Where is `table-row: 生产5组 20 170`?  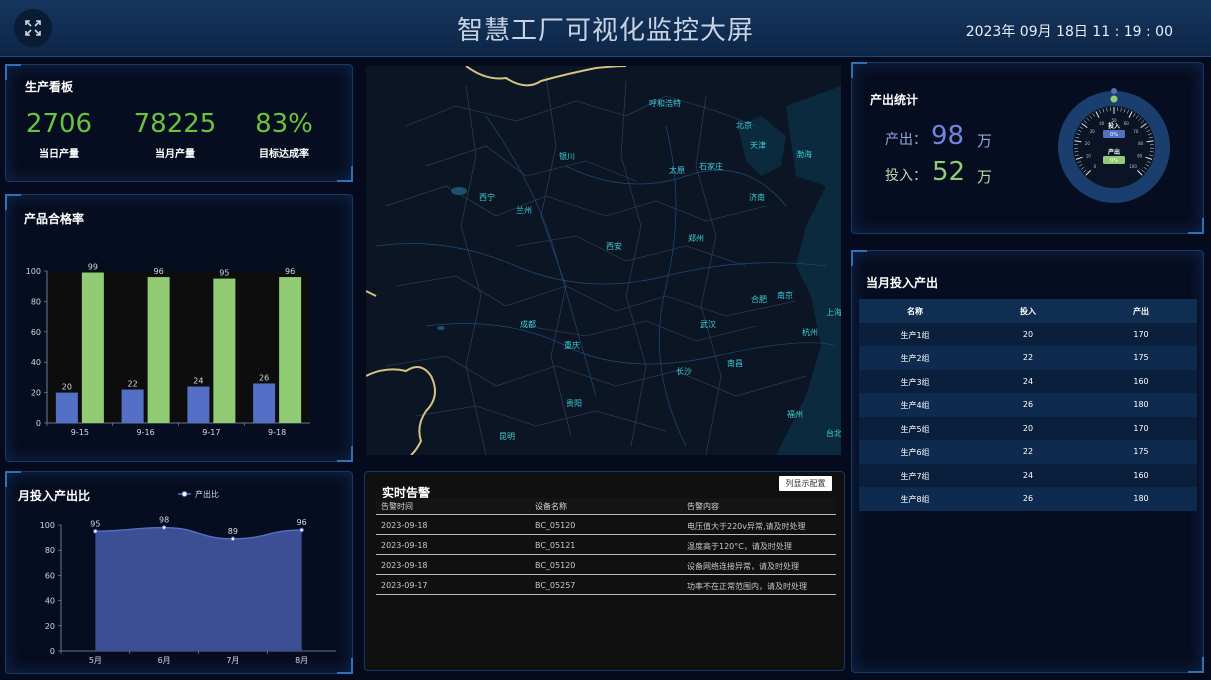 table-row: 生产5组 20 170 is located at coordinates (1028, 428).